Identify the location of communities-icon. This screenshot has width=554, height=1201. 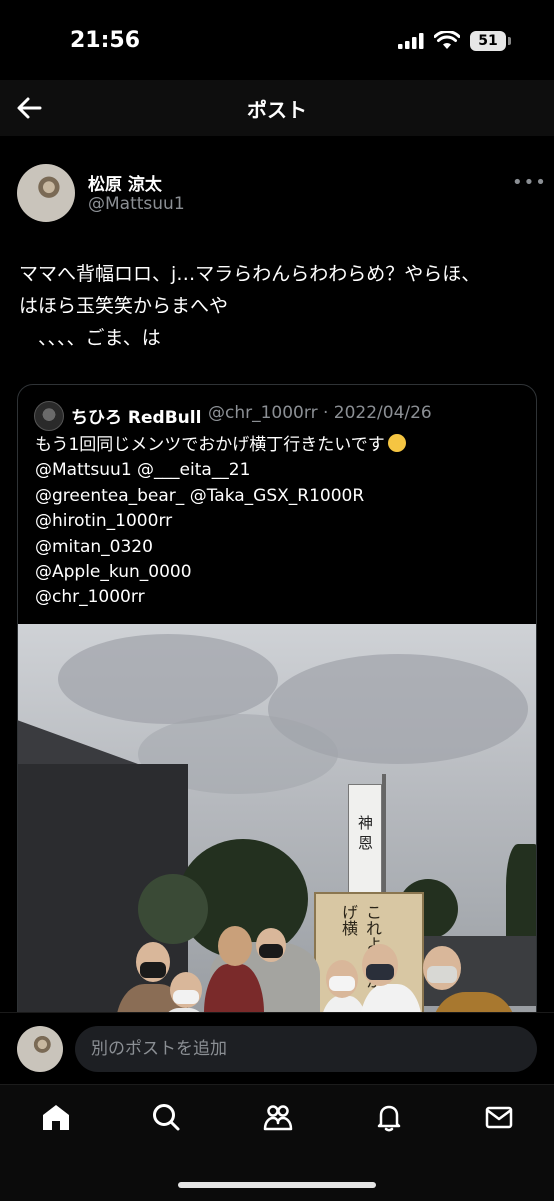
(278, 1117).